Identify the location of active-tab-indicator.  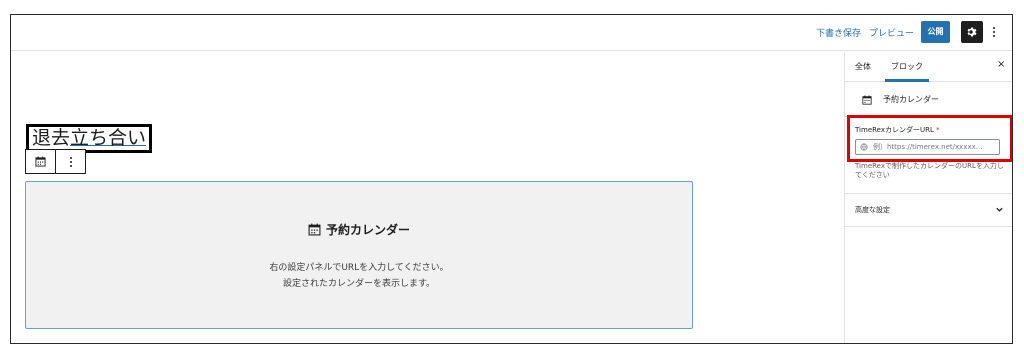
(907, 80).